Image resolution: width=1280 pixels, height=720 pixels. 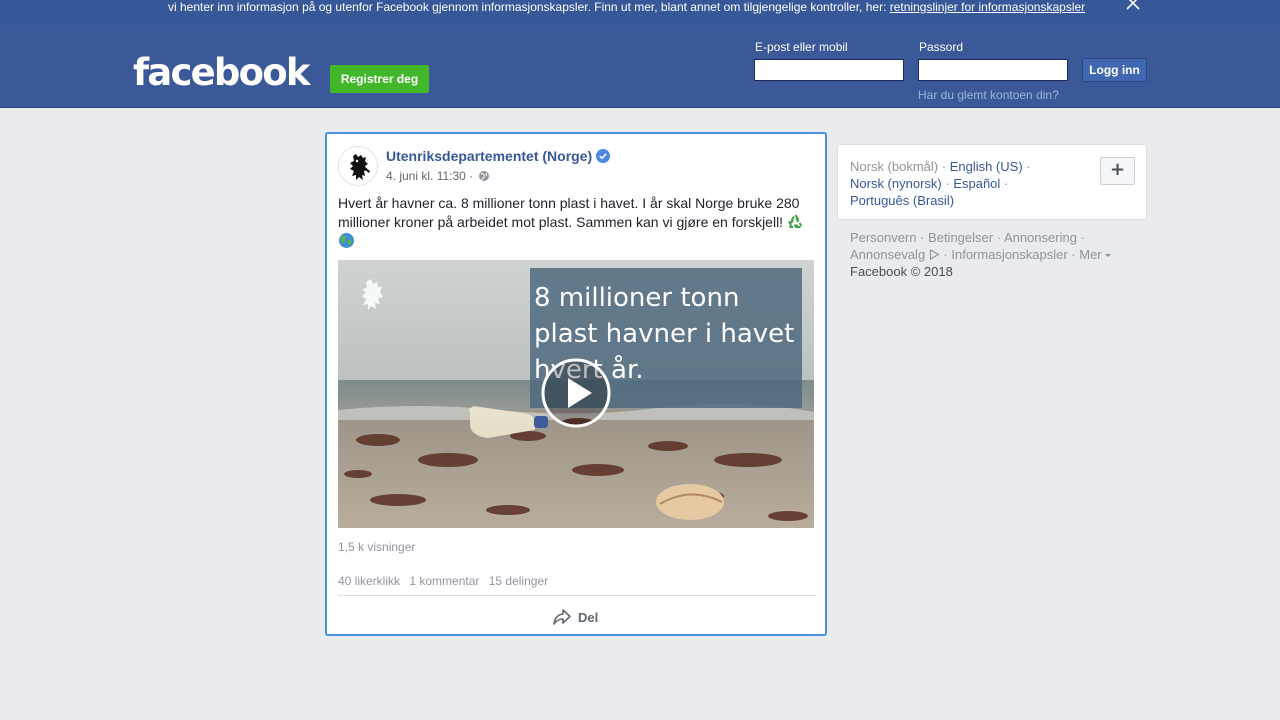 What do you see at coordinates (562, 617) in the screenshot?
I see `share-arrow-icon` at bounding box center [562, 617].